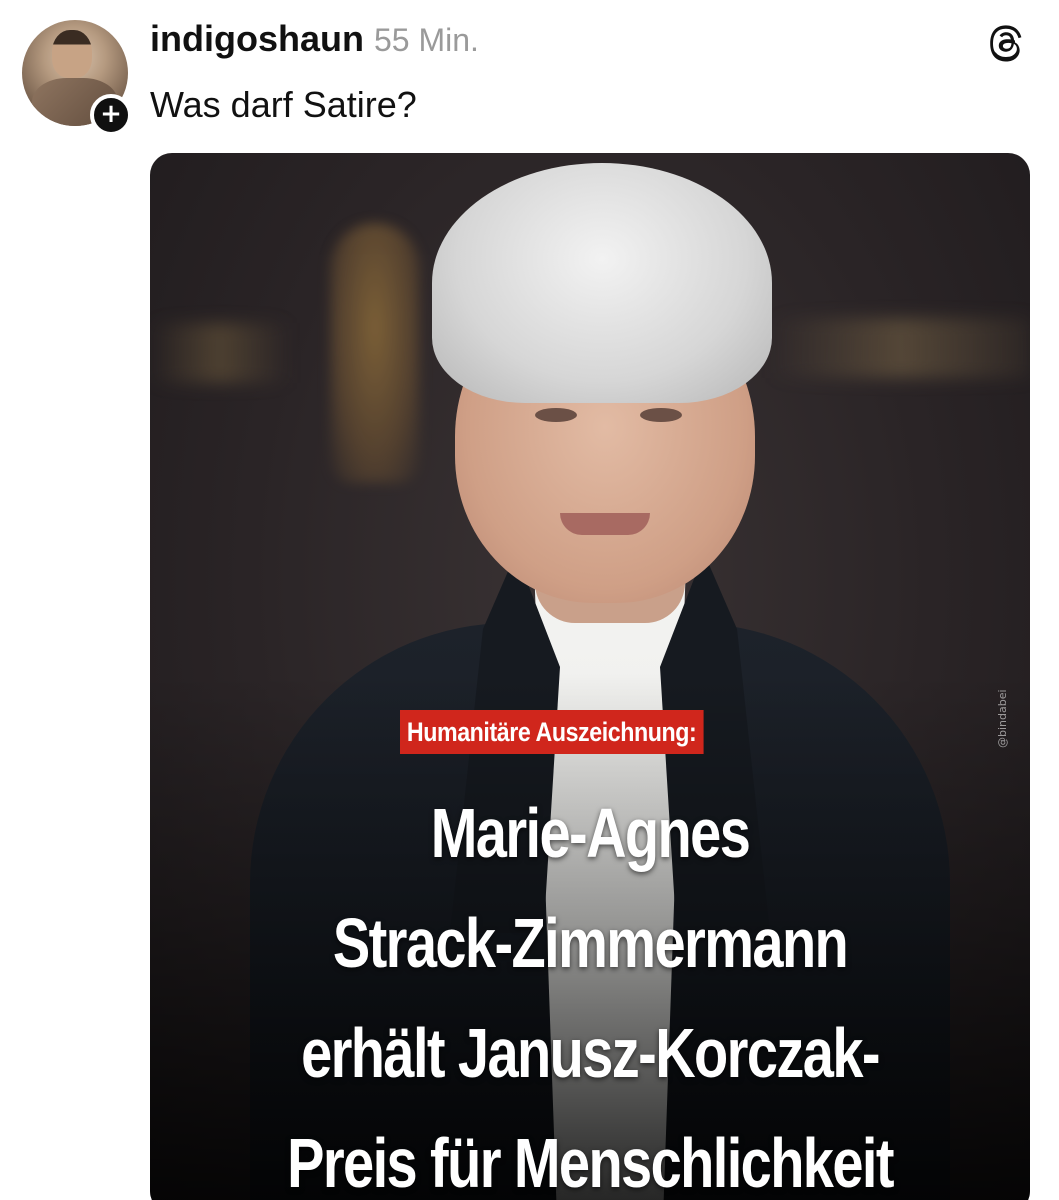 The image size is (1059, 1200). Describe the element at coordinates (72, 54) in the screenshot. I see `avatar-head` at that location.